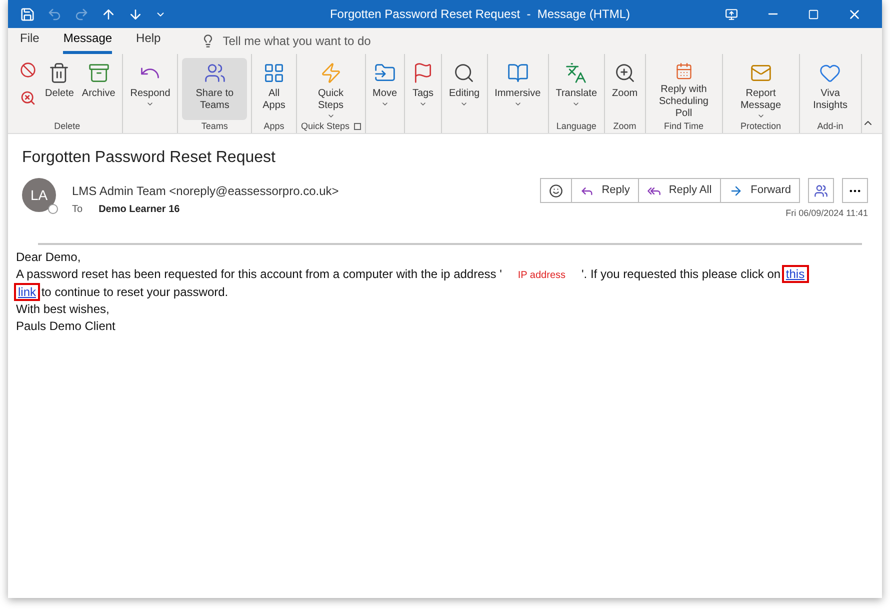 This screenshot has width=890, height=613. I want to click on body-line: With best wishes,, so click(63, 309).